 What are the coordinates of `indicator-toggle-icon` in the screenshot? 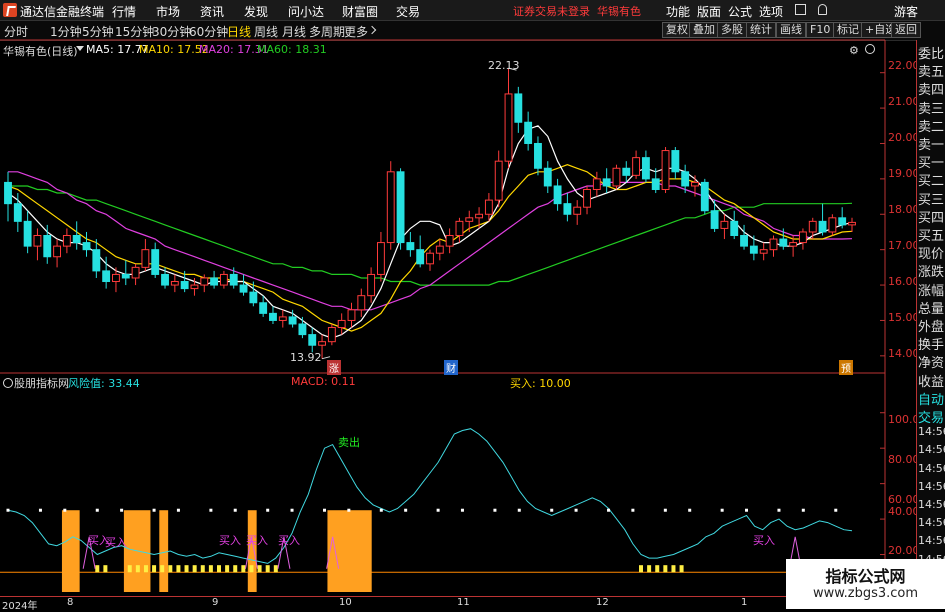 It's located at (8, 383).